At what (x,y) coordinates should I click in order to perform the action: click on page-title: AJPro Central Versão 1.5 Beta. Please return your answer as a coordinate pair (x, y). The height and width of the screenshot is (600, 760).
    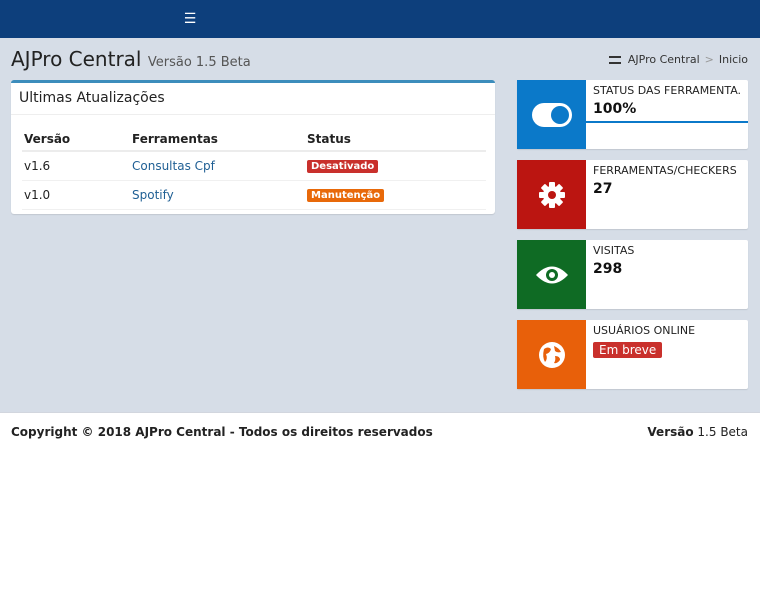
    Looking at the image, I should click on (131, 59).